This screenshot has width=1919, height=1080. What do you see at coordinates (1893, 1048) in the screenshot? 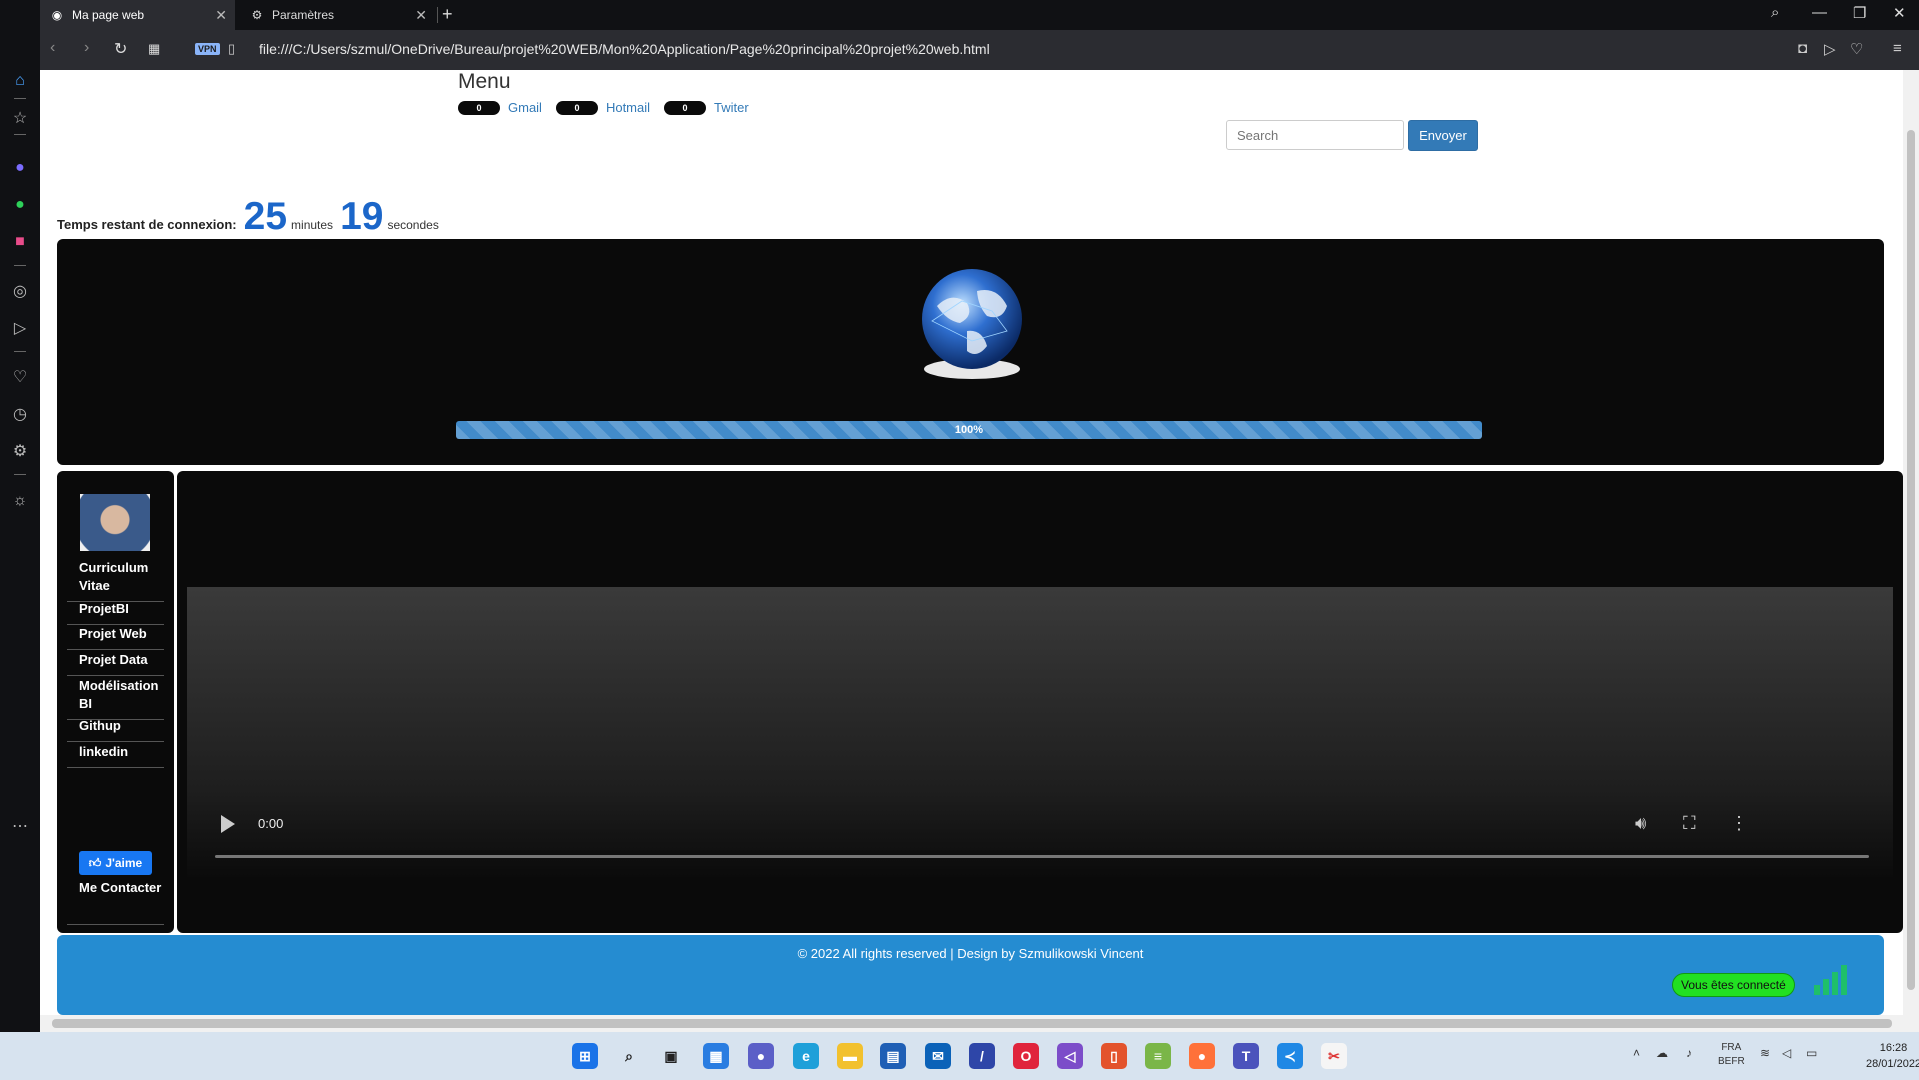
I see `clock-time: 16:28` at bounding box center [1893, 1048].